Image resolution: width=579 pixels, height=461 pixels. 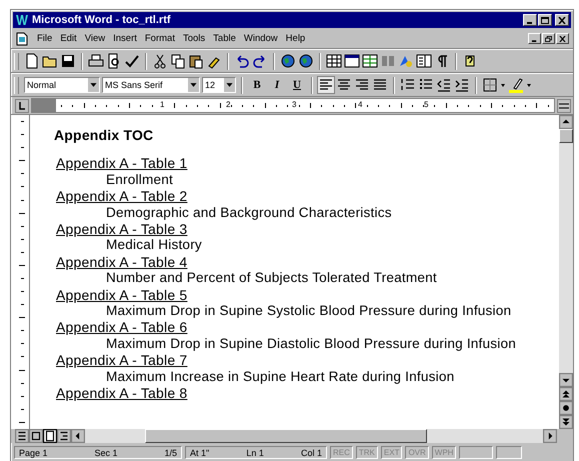 I want to click on spelling-icon, so click(x=132, y=61).